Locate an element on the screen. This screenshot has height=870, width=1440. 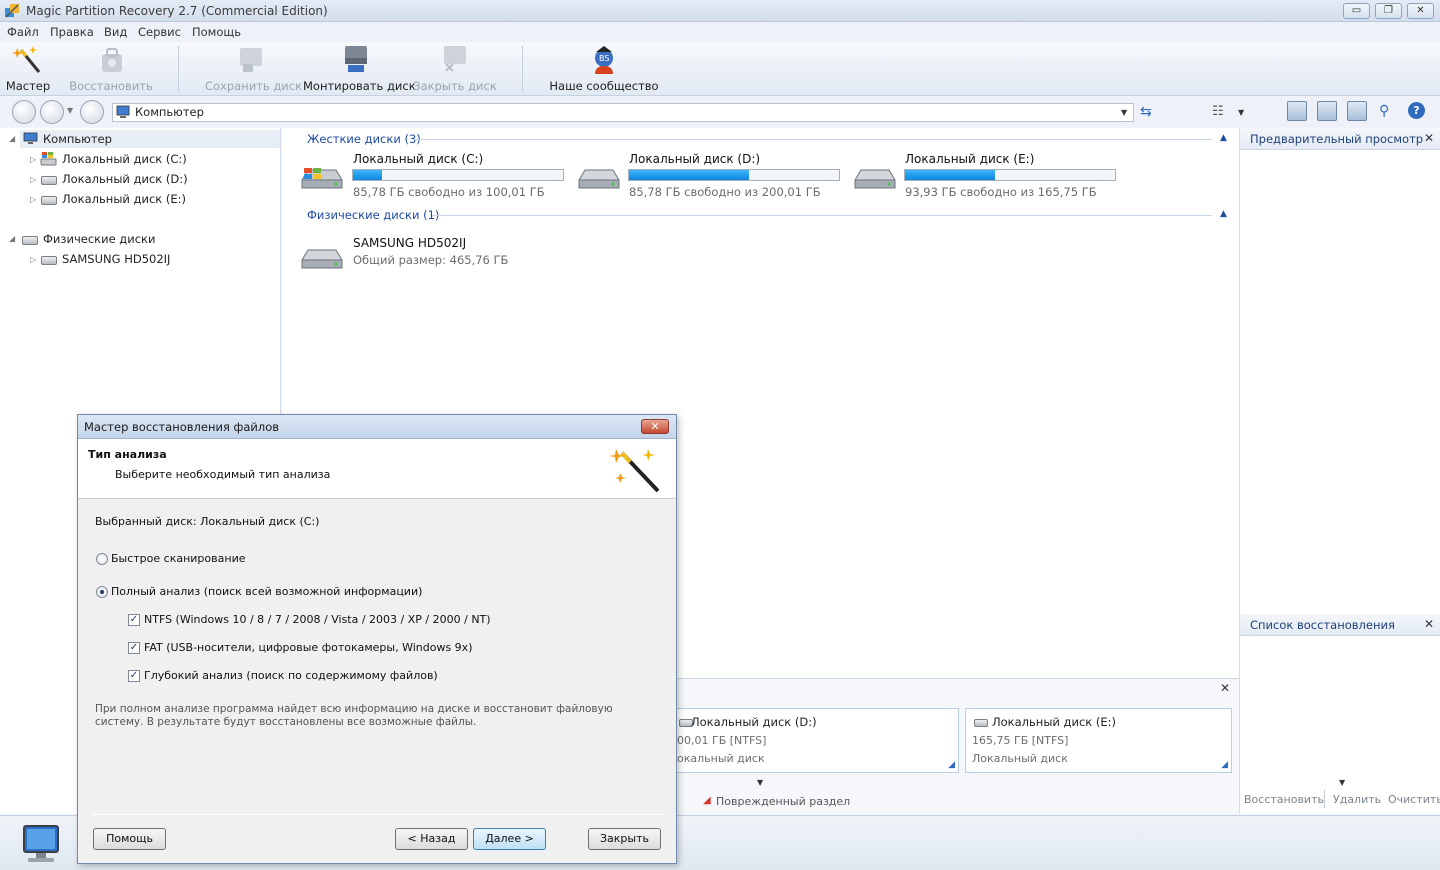
strip-dropdown-icon: ▼ is located at coordinates (760, 782).